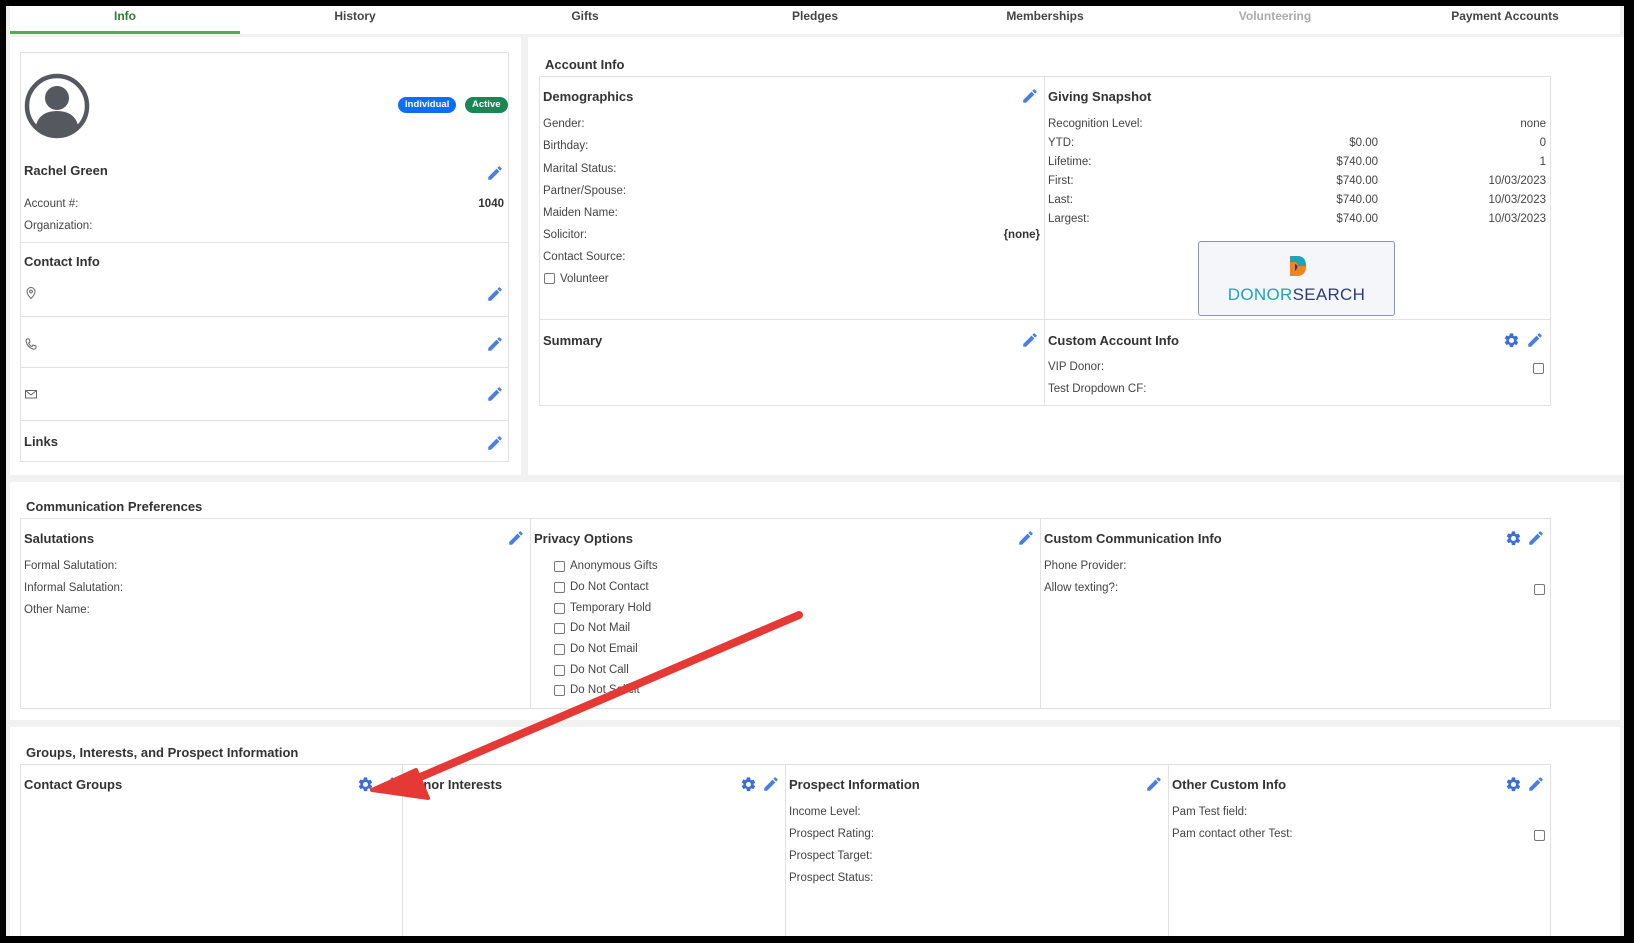 Image resolution: width=1634 pixels, height=943 pixels. What do you see at coordinates (1511, 340) in the screenshot?
I see `custom-account-gear-icon` at bounding box center [1511, 340].